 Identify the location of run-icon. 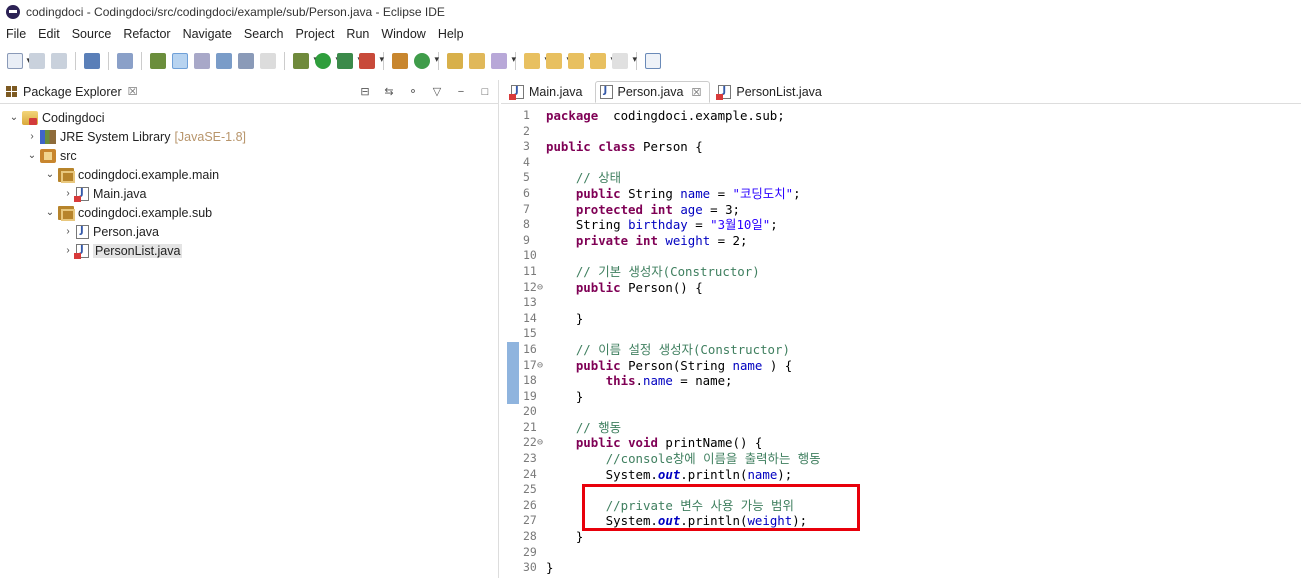
(327, 61).